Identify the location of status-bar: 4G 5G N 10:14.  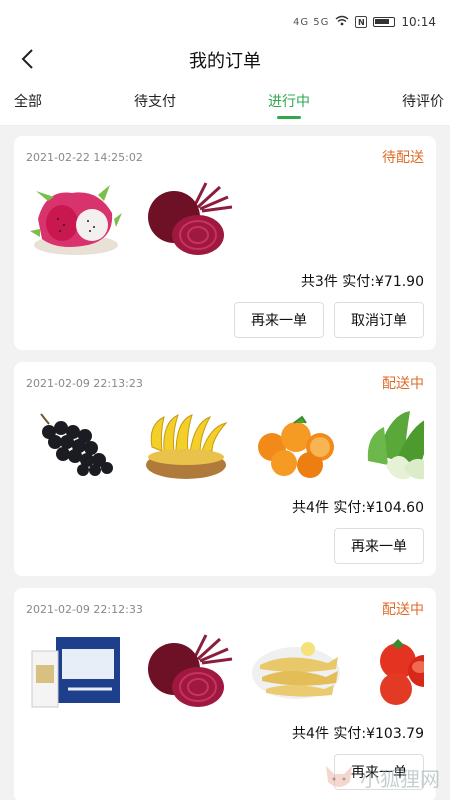
(225, 22).